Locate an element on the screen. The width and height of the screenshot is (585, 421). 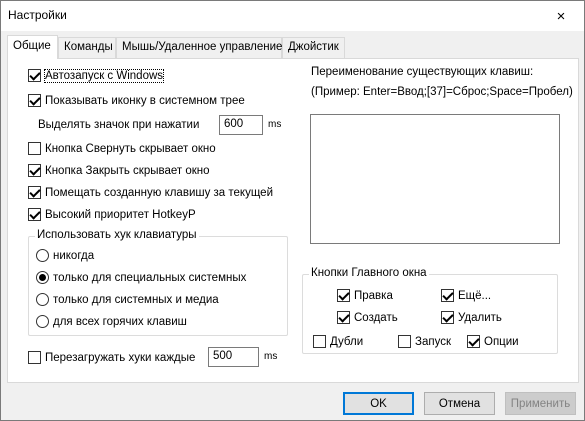
hook-never-label: никогда is located at coordinates (74, 255).